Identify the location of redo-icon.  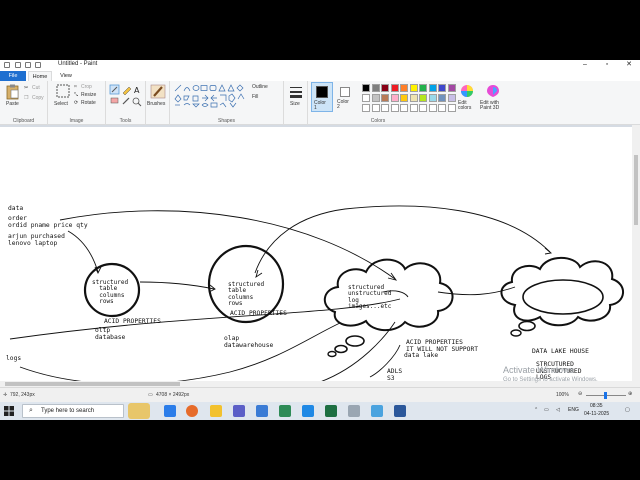
(38, 65).